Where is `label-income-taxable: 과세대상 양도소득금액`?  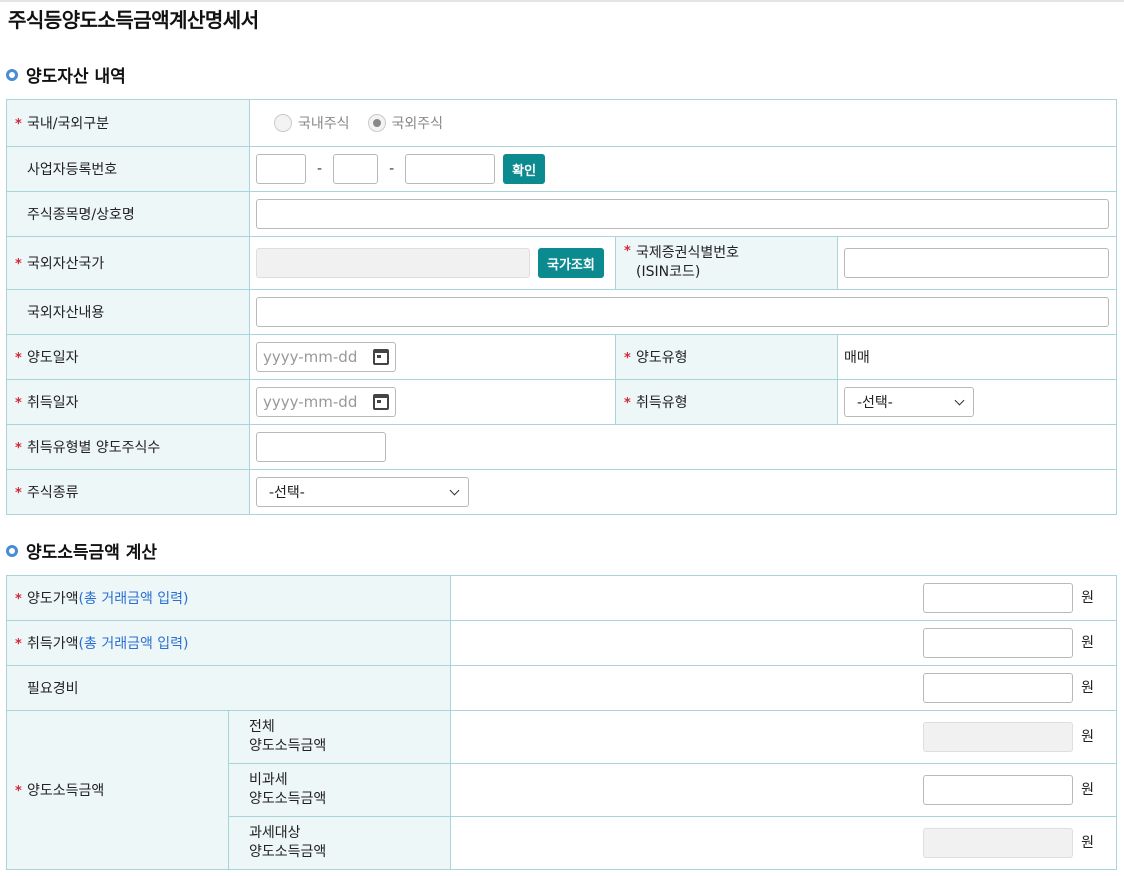 label-income-taxable: 과세대상 양도소득금액 is located at coordinates (339, 843).